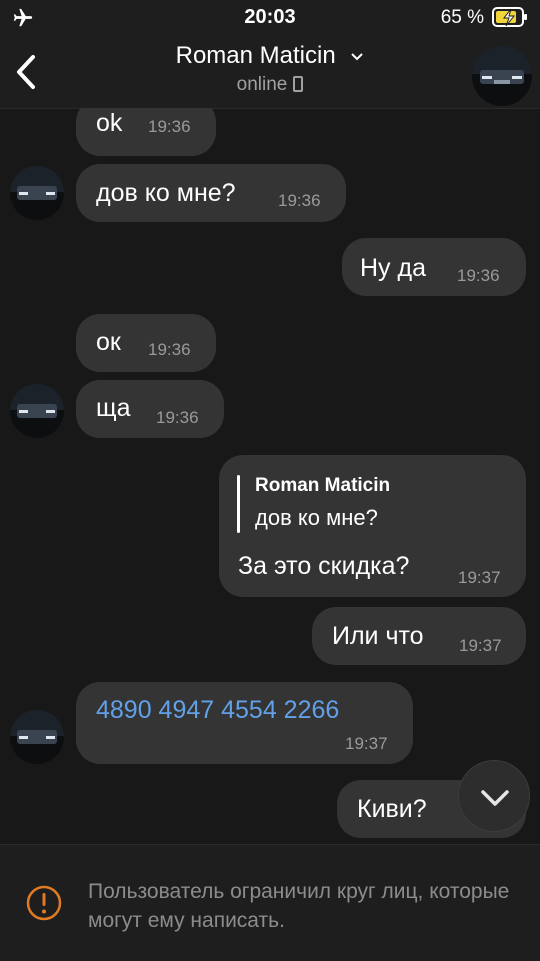  Describe the element at coordinates (434, 267) in the screenshot. I see `message-bubble-outgoing: Ну да 19:36` at that location.